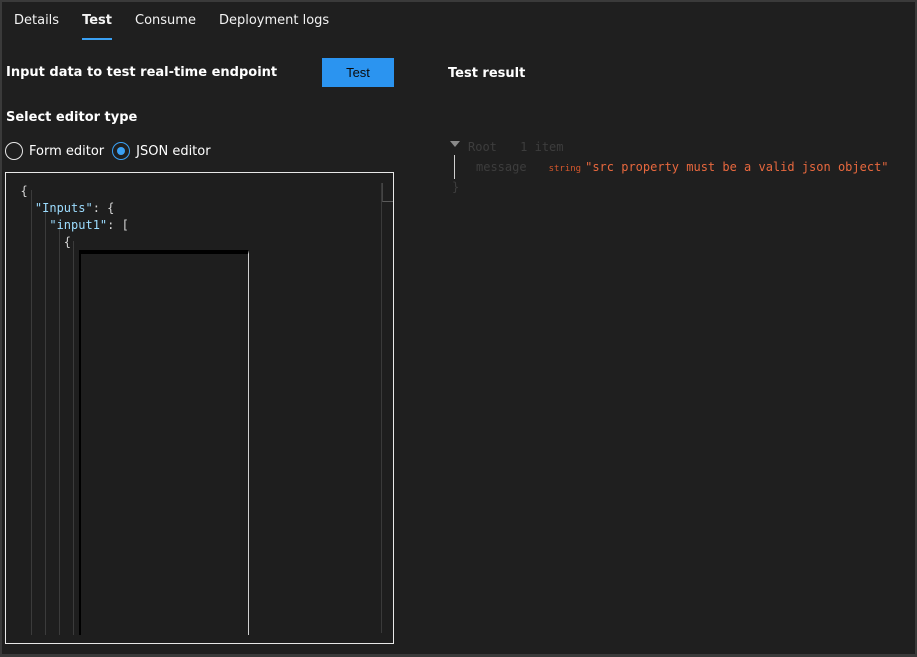 This screenshot has width=917, height=657. What do you see at coordinates (501, 167) in the screenshot?
I see `result-key: message` at bounding box center [501, 167].